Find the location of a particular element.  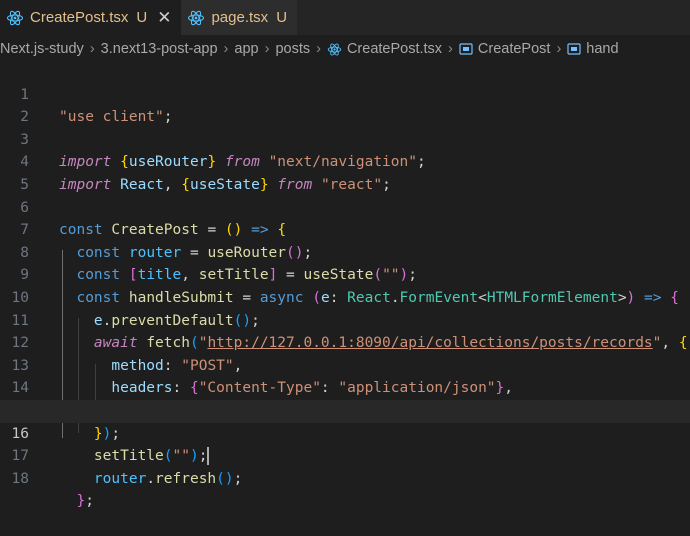

breadcrumb-item: Next.js-study is located at coordinates (42, 49).